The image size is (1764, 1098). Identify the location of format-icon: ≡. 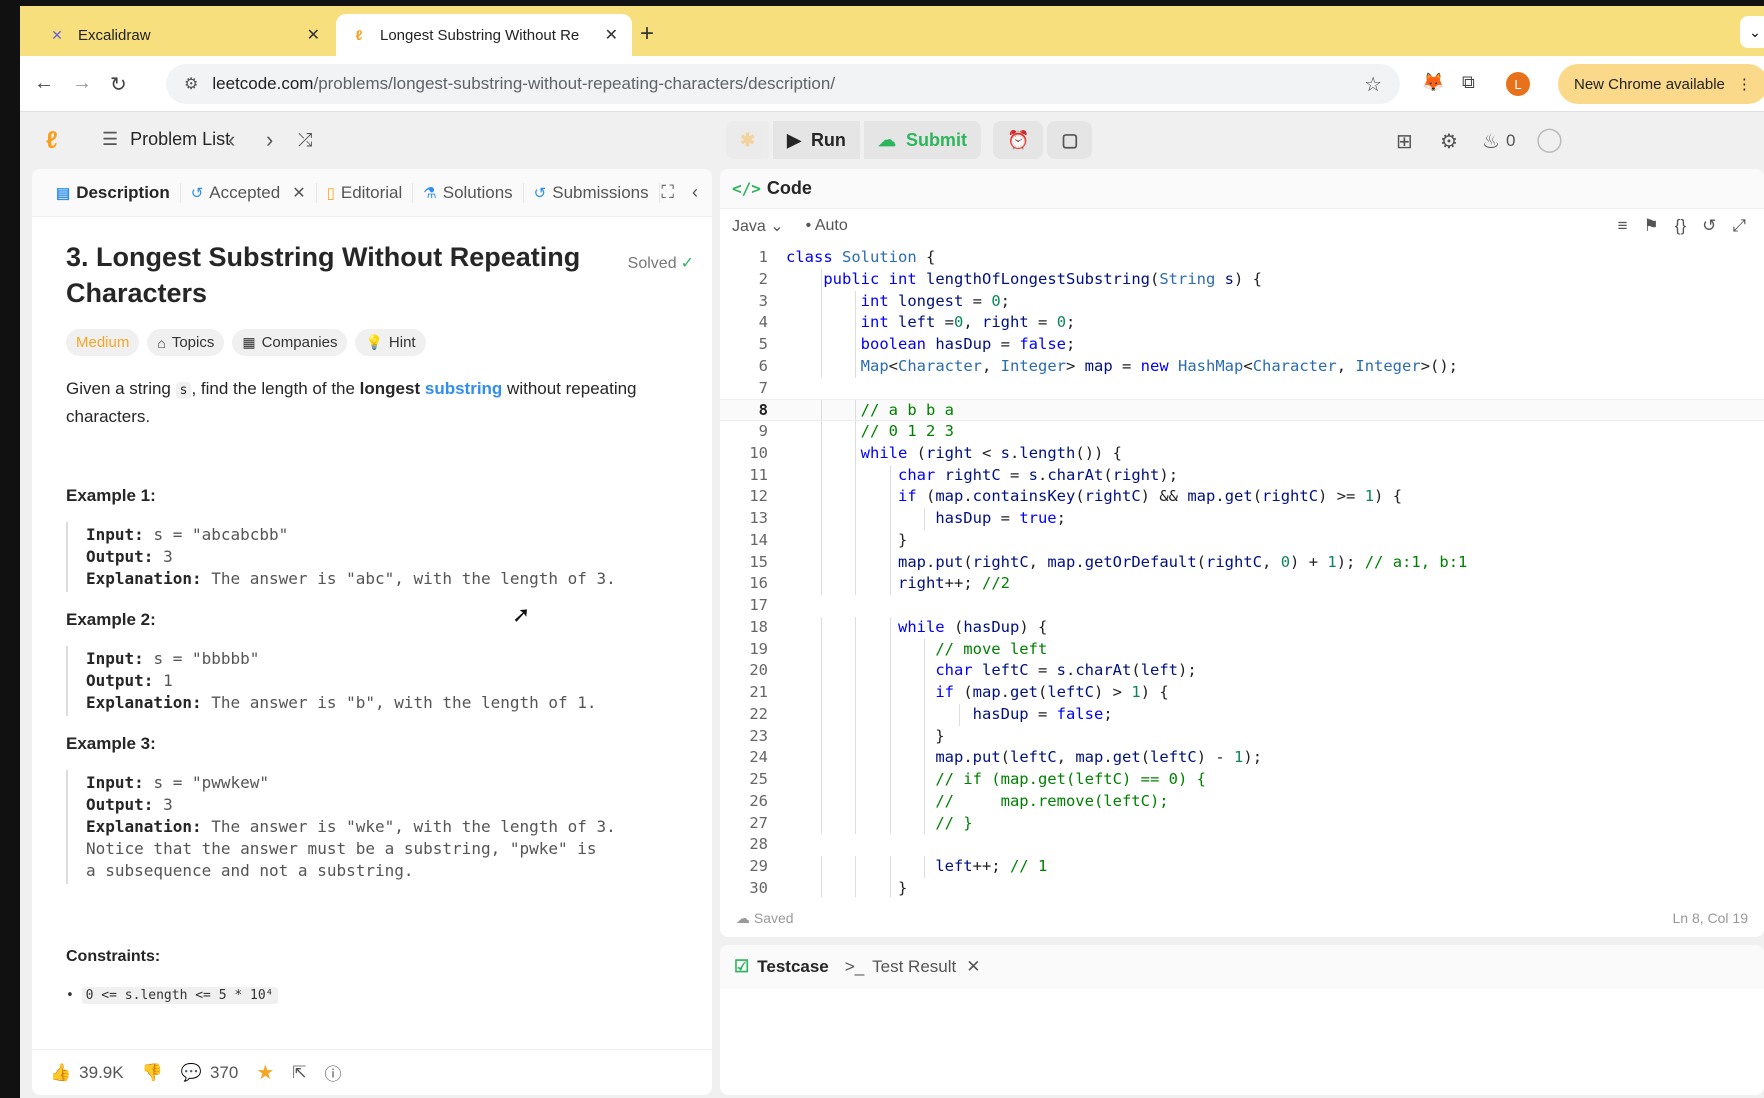
(1623, 226).